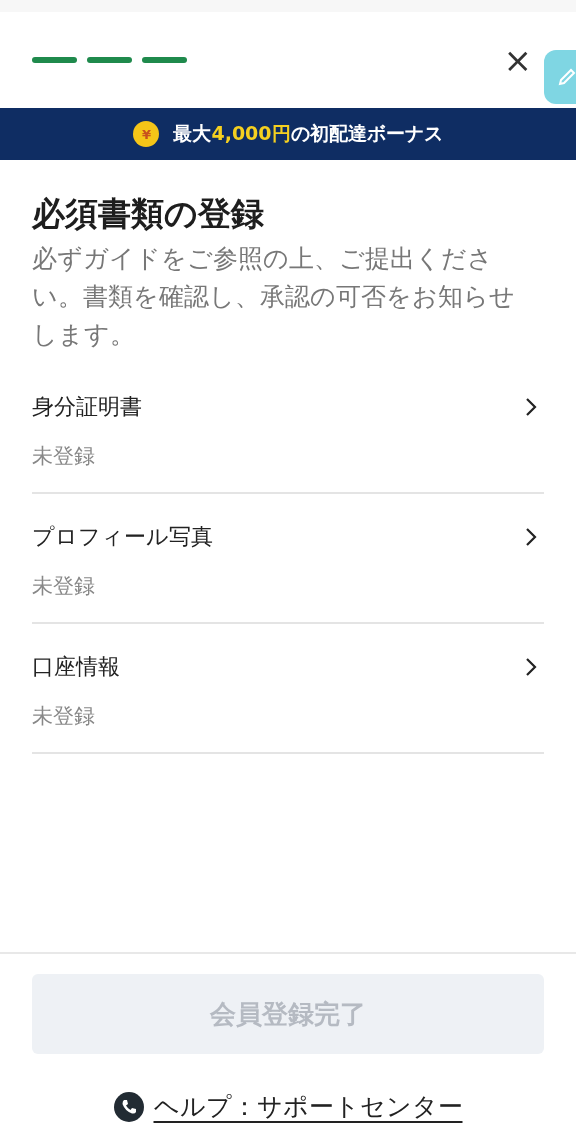 This screenshot has width=576, height=1147. Describe the element at coordinates (288, 689) in the screenshot. I see `document-list-item: 口座情報 未登録` at that location.